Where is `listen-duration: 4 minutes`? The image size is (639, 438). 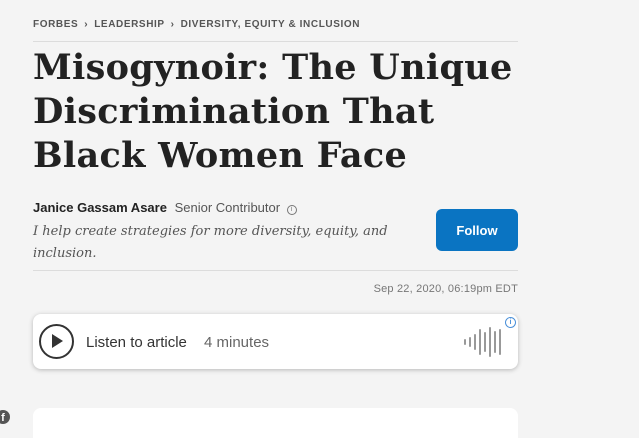 listen-duration: 4 minutes is located at coordinates (237, 342).